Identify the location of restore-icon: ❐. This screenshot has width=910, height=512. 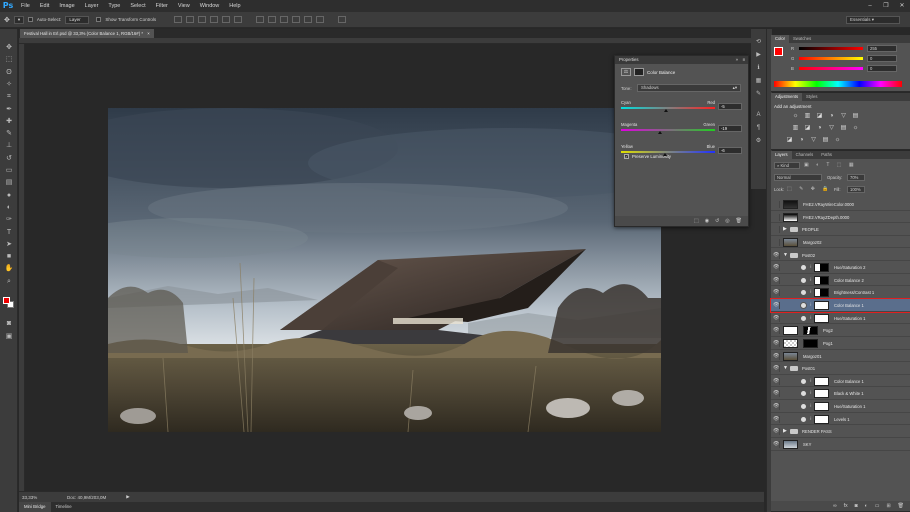
(886, 6).